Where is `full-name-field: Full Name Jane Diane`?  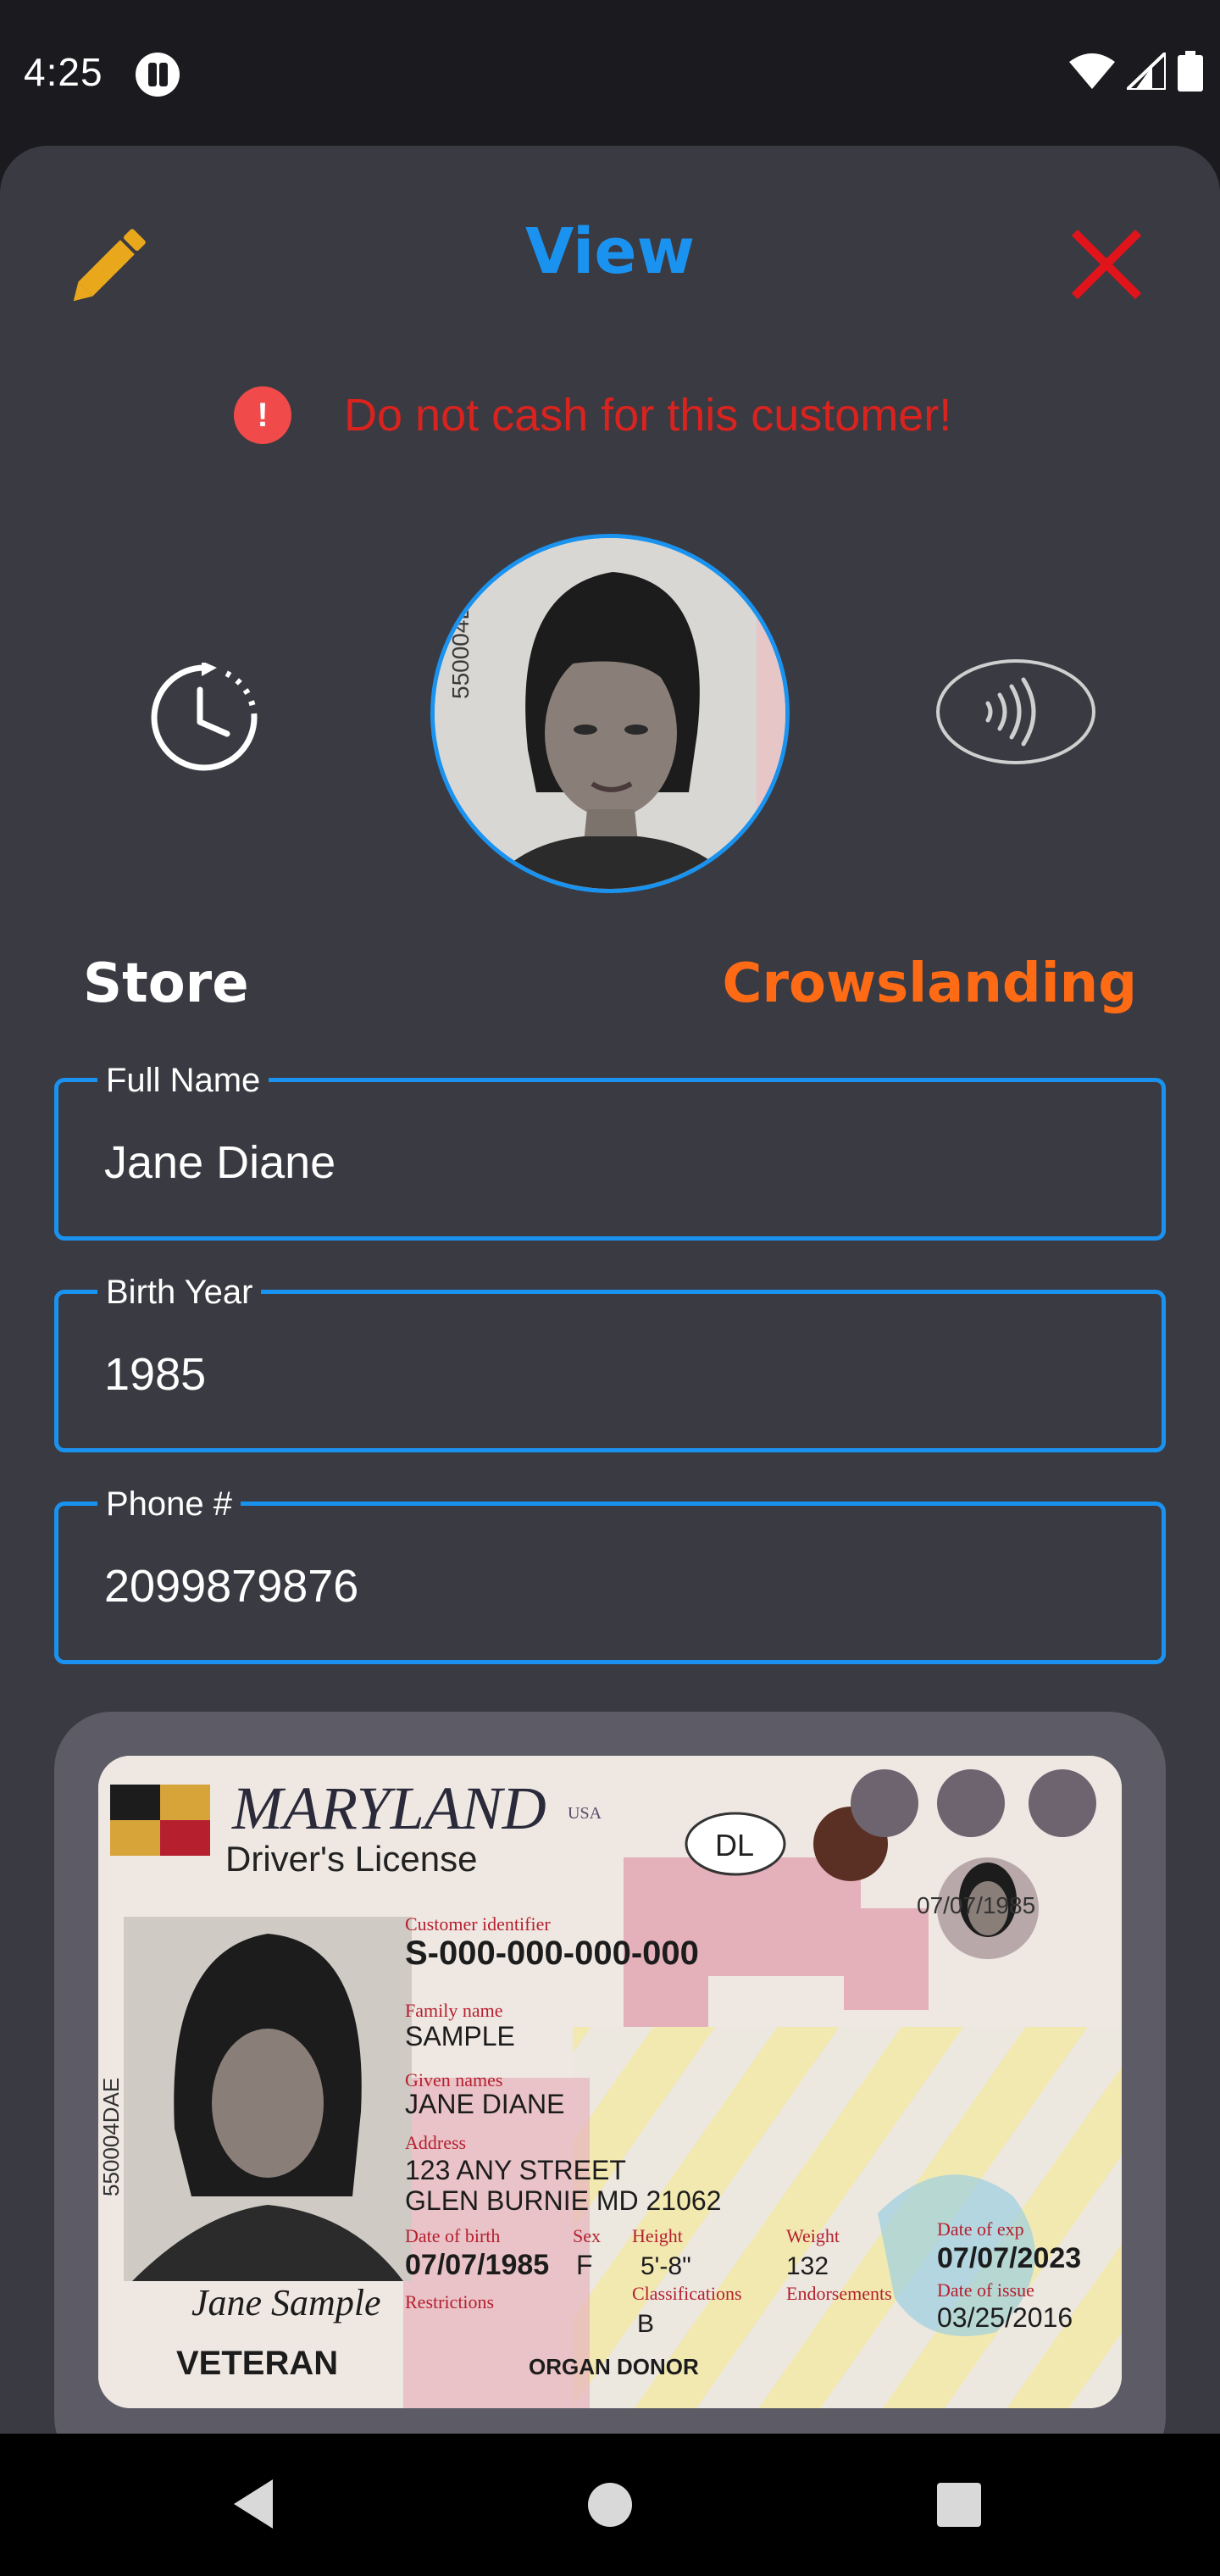 full-name-field: Full Name Jane Diane is located at coordinates (610, 1150).